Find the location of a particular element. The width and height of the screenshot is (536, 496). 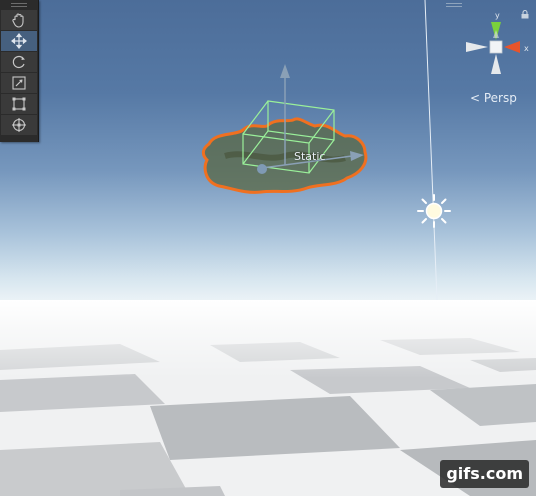

transform-tool-button is located at coordinates (19, 125).